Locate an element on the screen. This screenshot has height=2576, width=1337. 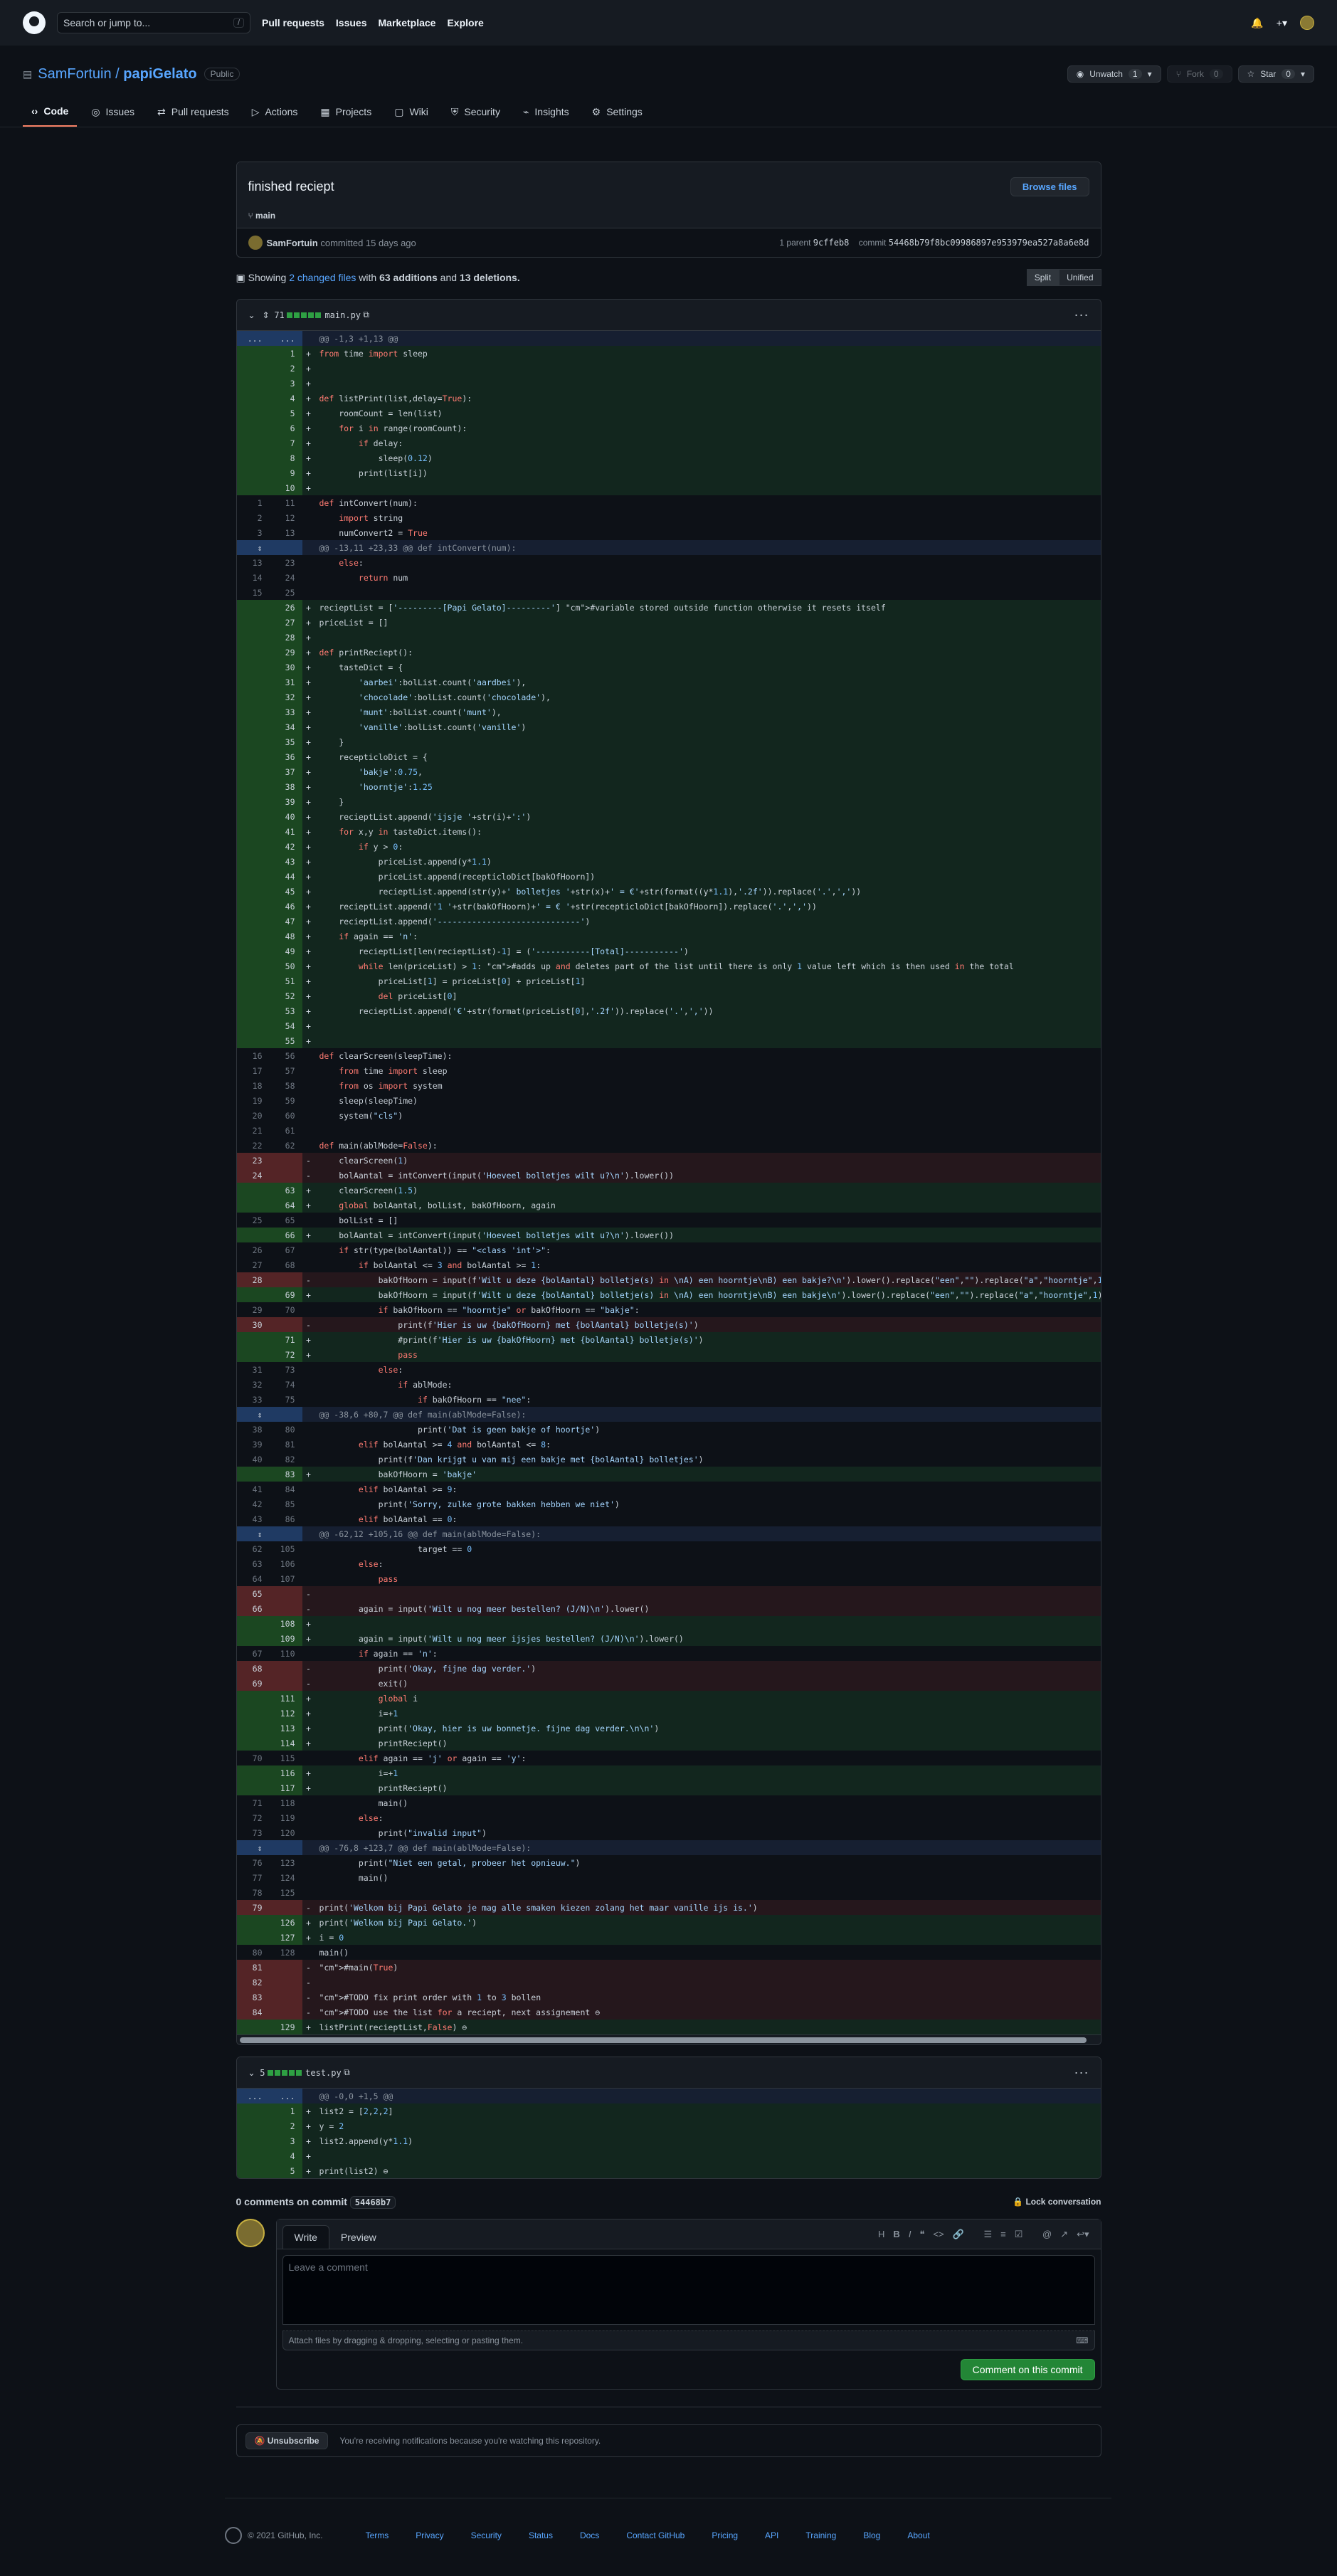
unified-button: Unified is located at coordinates (1080, 277).